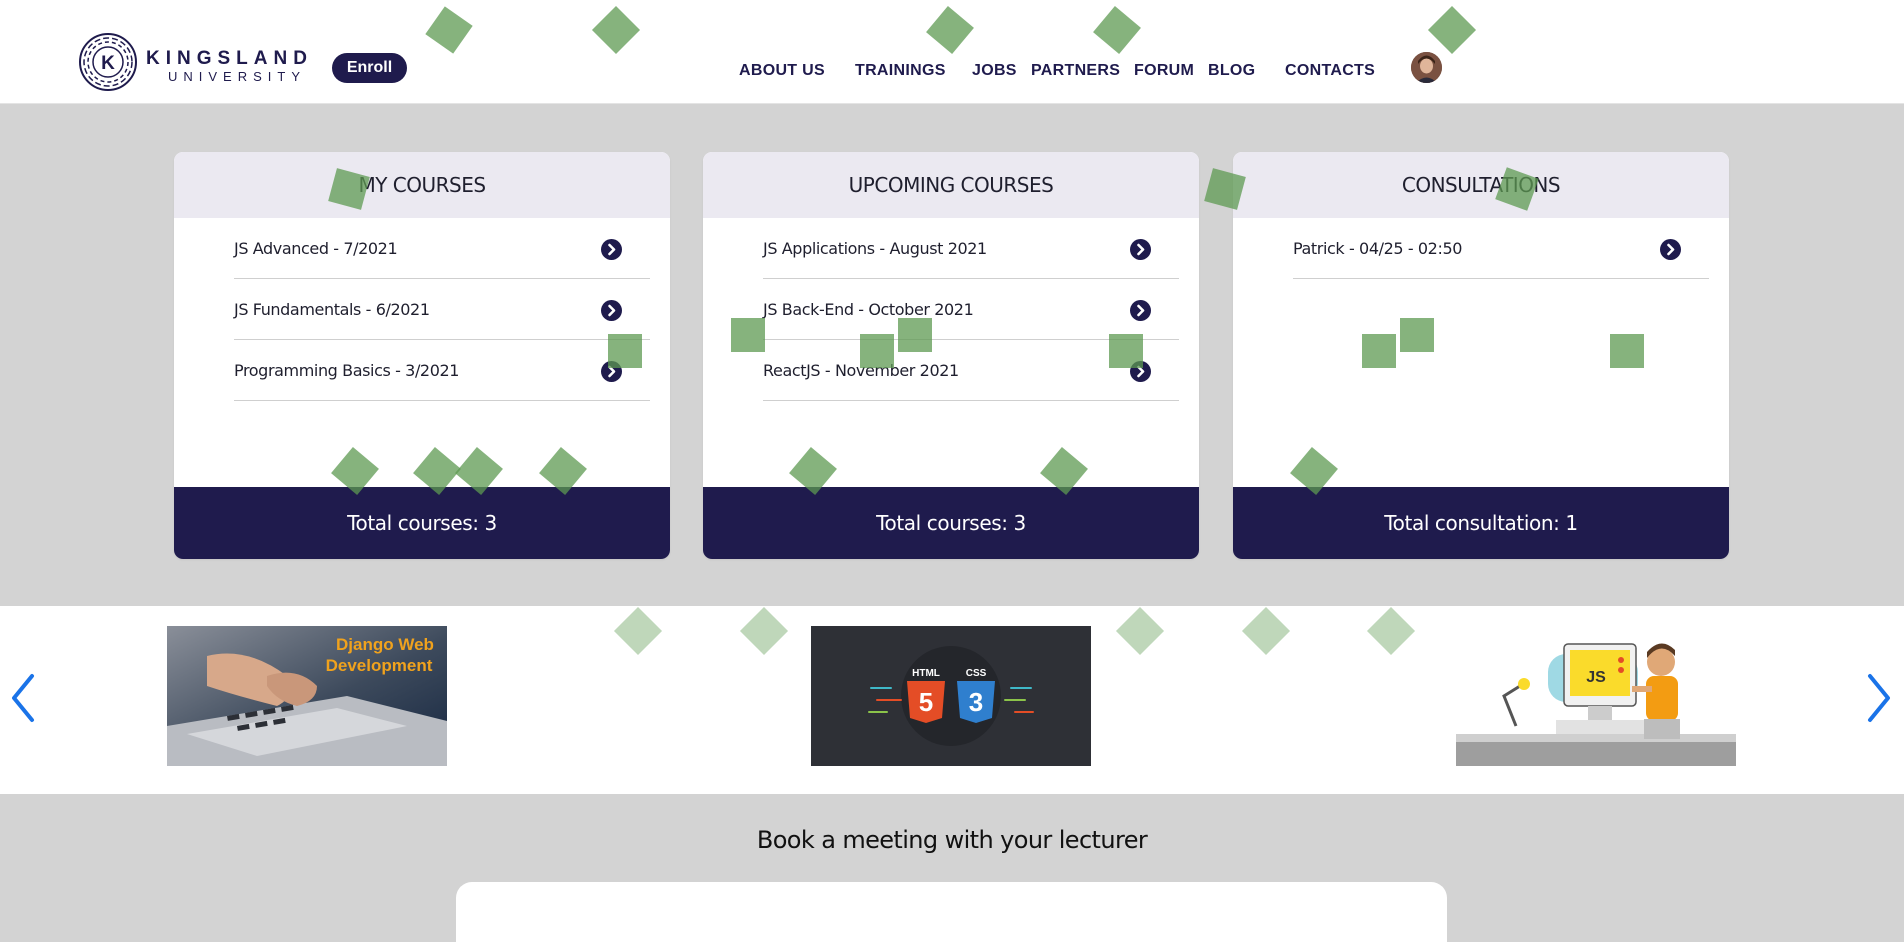  I want to click on course-row: JS Fundamentals - 6/2021, so click(442, 309).